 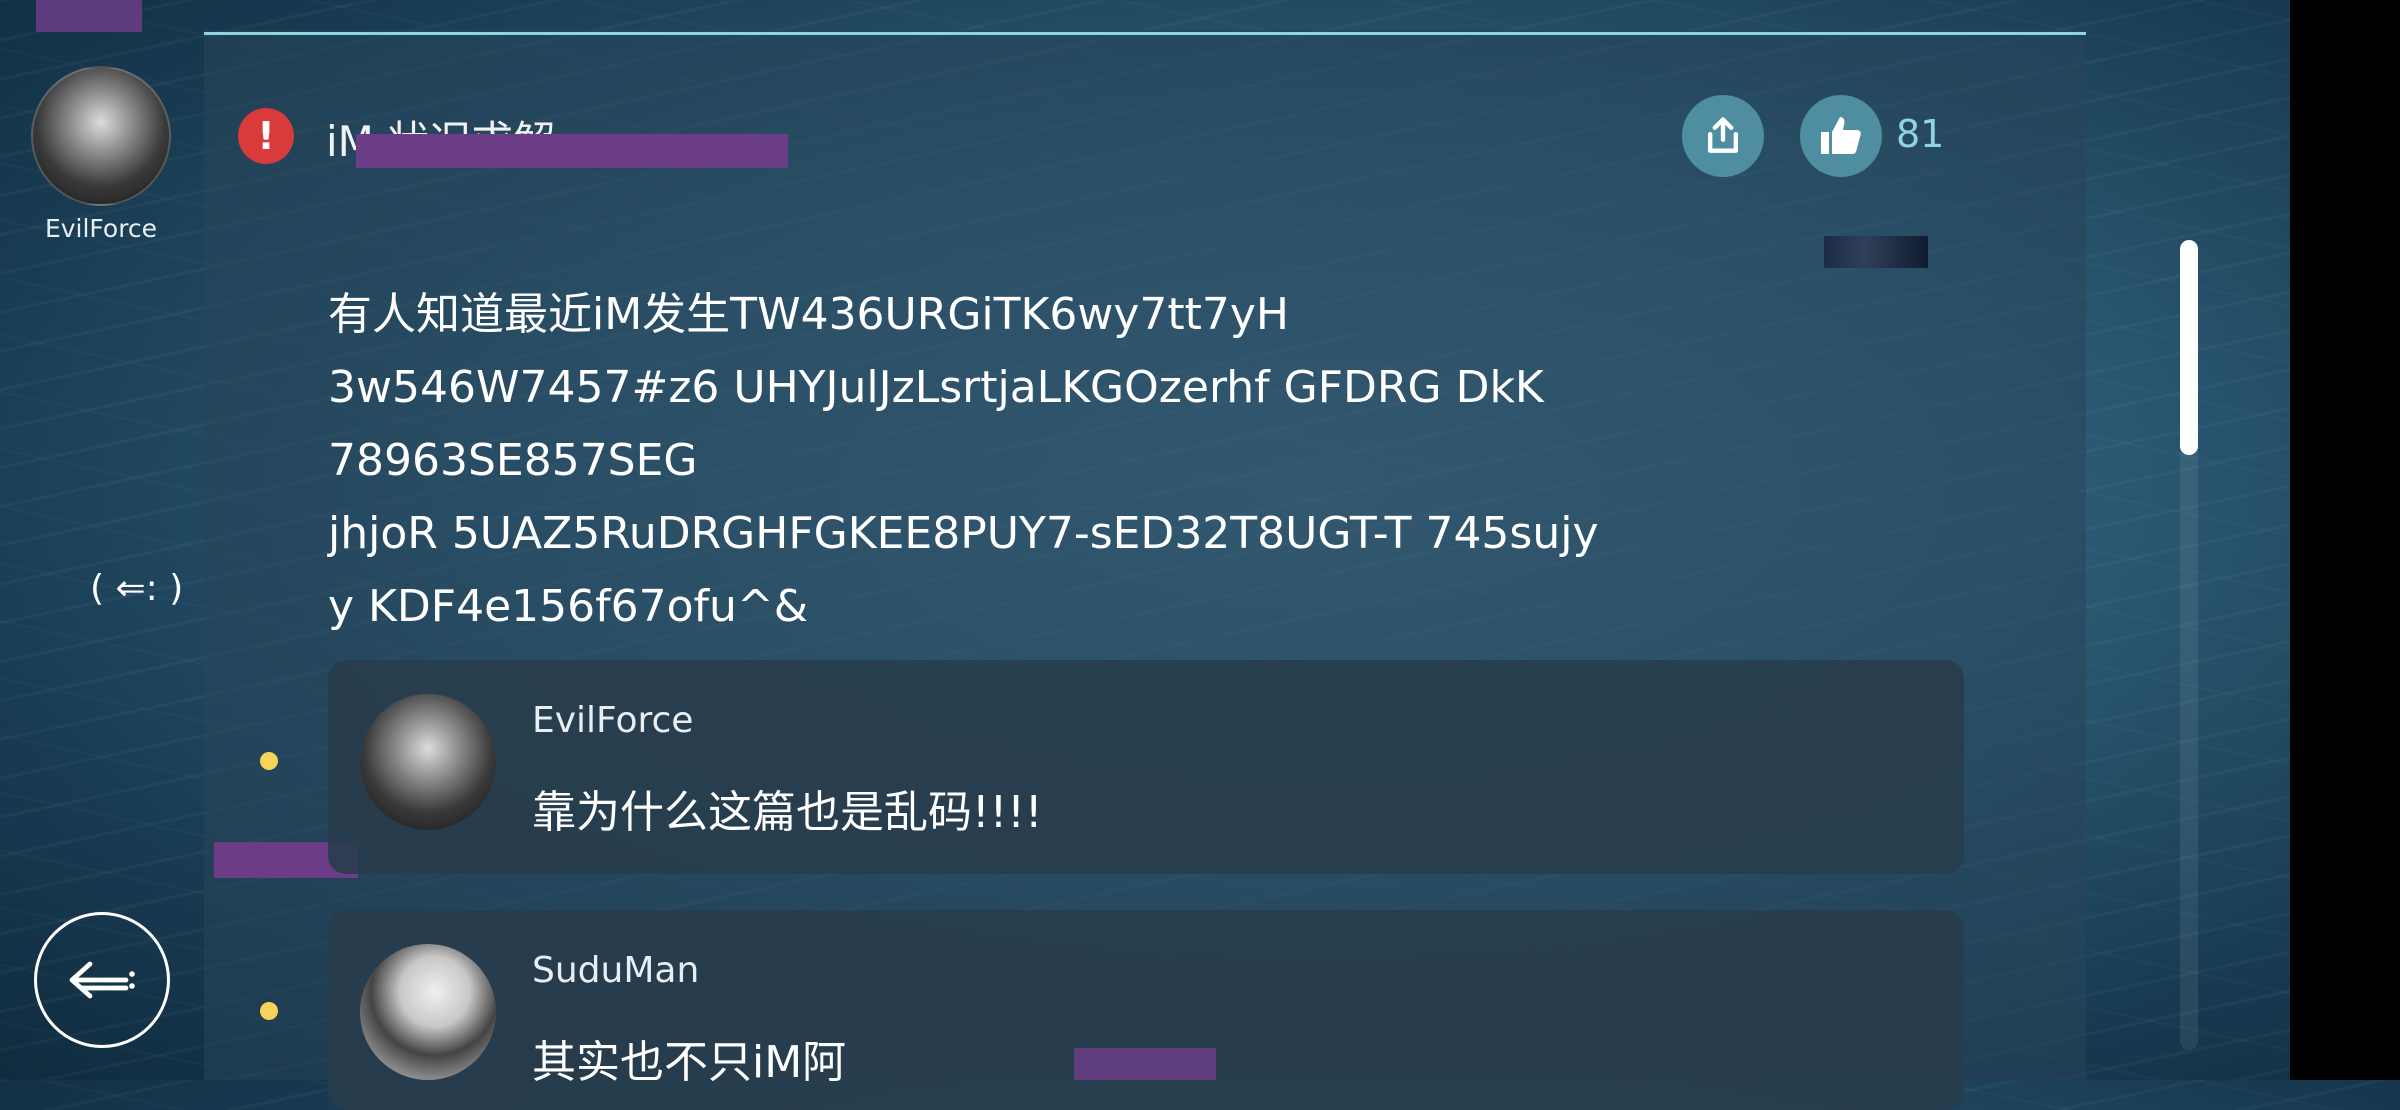 What do you see at coordinates (1146, 1010) in the screenshot?
I see `comment-card: SuduMan 其实也不只iM阿` at bounding box center [1146, 1010].